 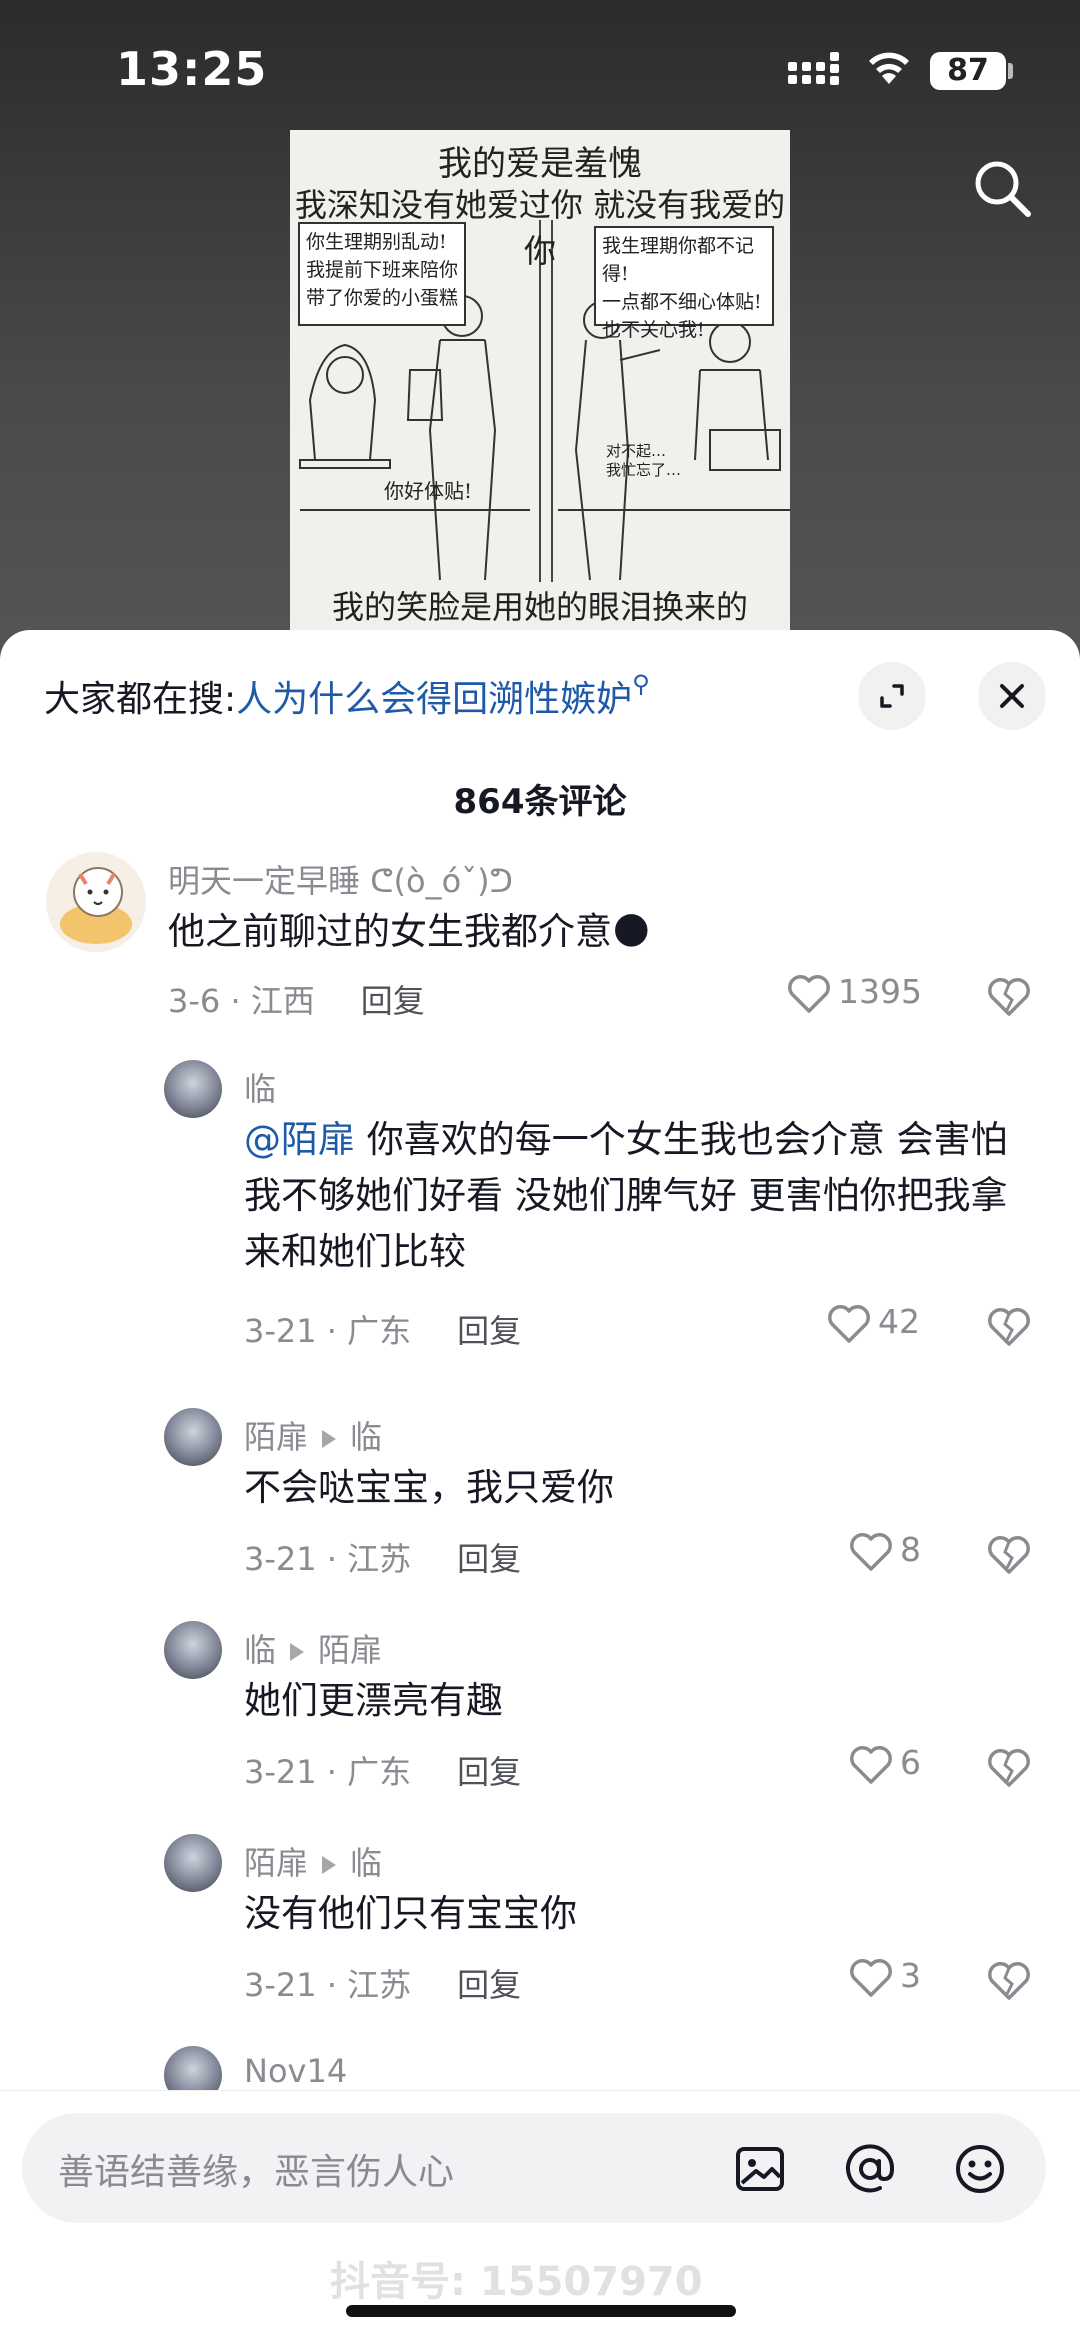 I want to click on comment-username: Nov14, so click(x=295, y=2071).